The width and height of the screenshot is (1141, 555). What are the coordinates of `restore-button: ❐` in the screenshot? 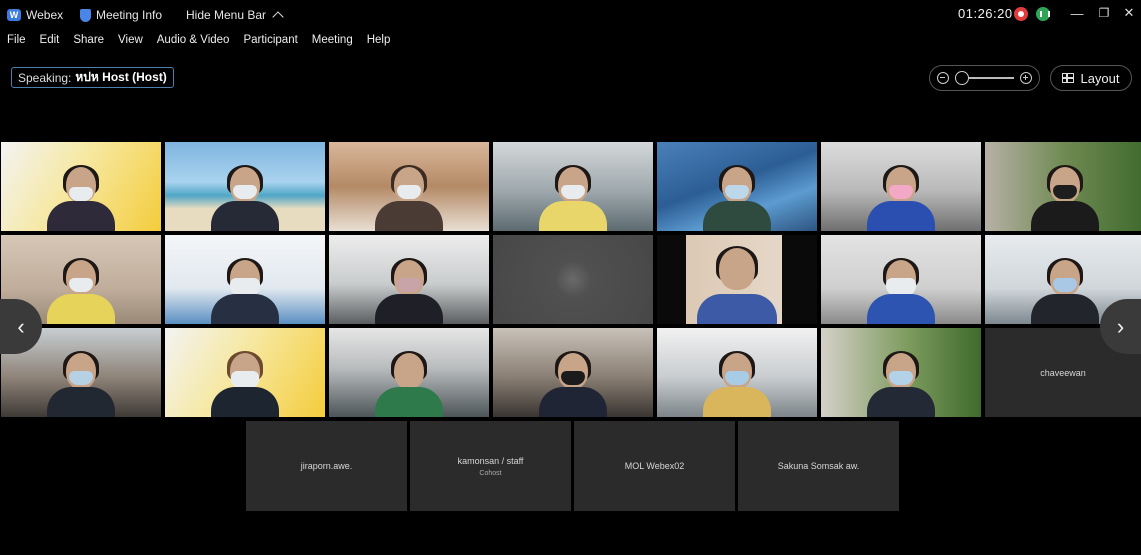 It's located at (1104, 13).